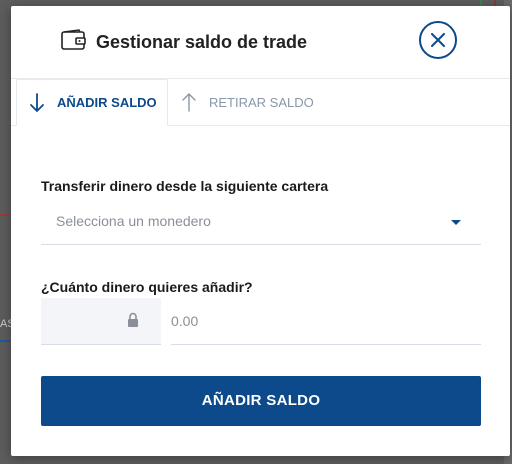  Describe the element at coordinates (37, 102) in the screenshot. I see `arrow-down-icon` at that location.